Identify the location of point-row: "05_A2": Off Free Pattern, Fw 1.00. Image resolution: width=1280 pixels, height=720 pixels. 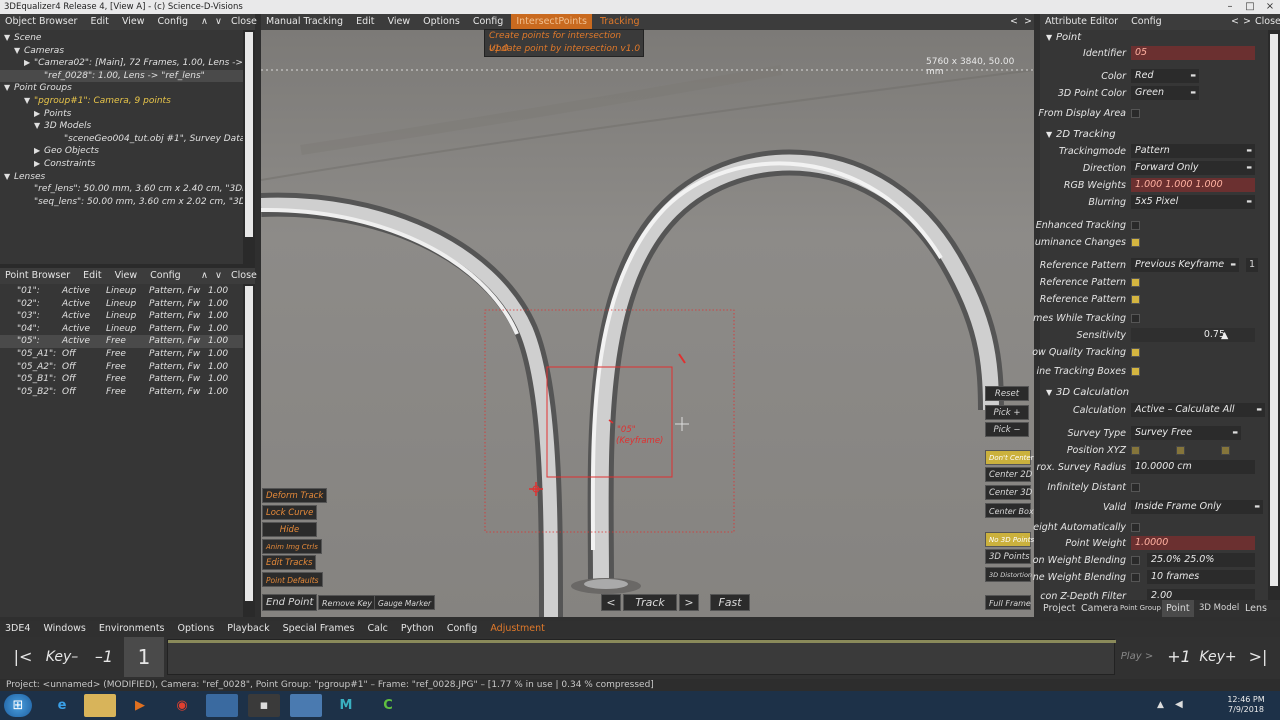
(127, 367).